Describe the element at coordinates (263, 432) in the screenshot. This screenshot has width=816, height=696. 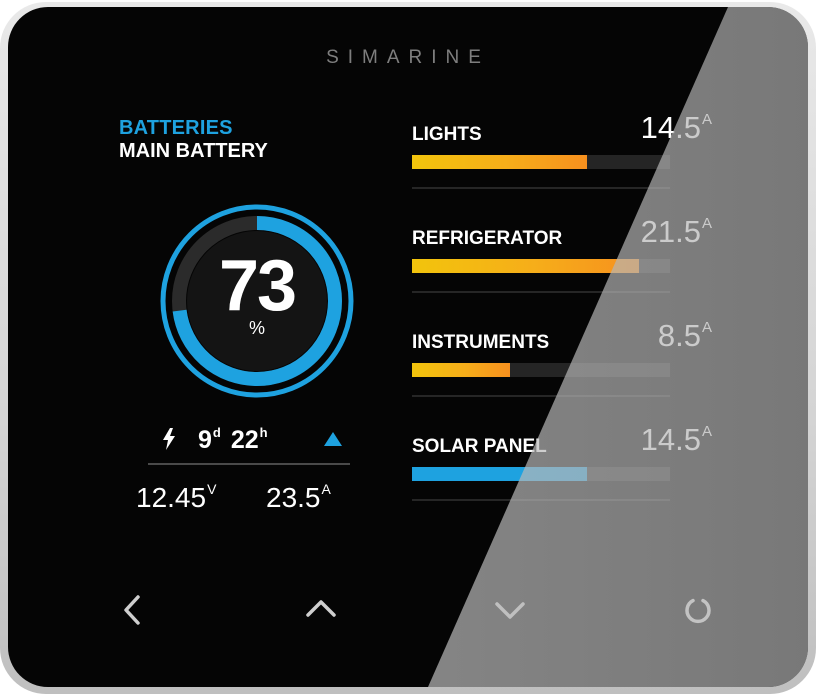
I see `time-hours-unit: h` at that location.